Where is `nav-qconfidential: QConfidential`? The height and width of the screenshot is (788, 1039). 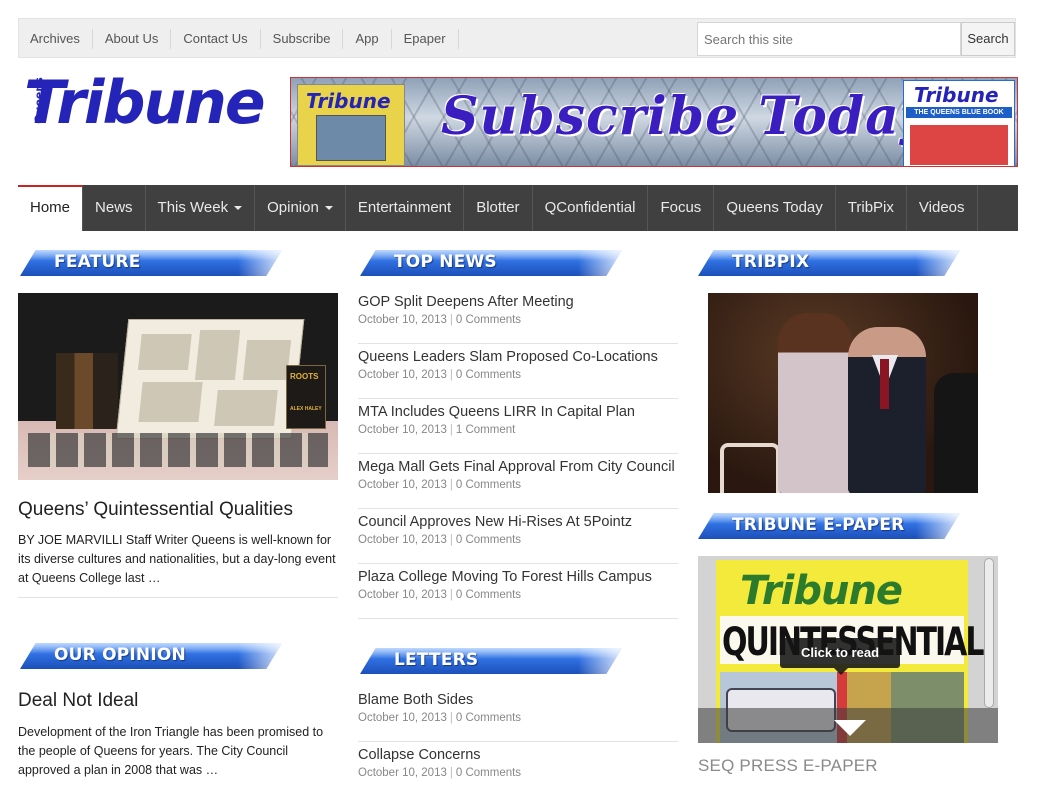
nav-qconfidential: QConfidential is located at coordinates (591, 208).